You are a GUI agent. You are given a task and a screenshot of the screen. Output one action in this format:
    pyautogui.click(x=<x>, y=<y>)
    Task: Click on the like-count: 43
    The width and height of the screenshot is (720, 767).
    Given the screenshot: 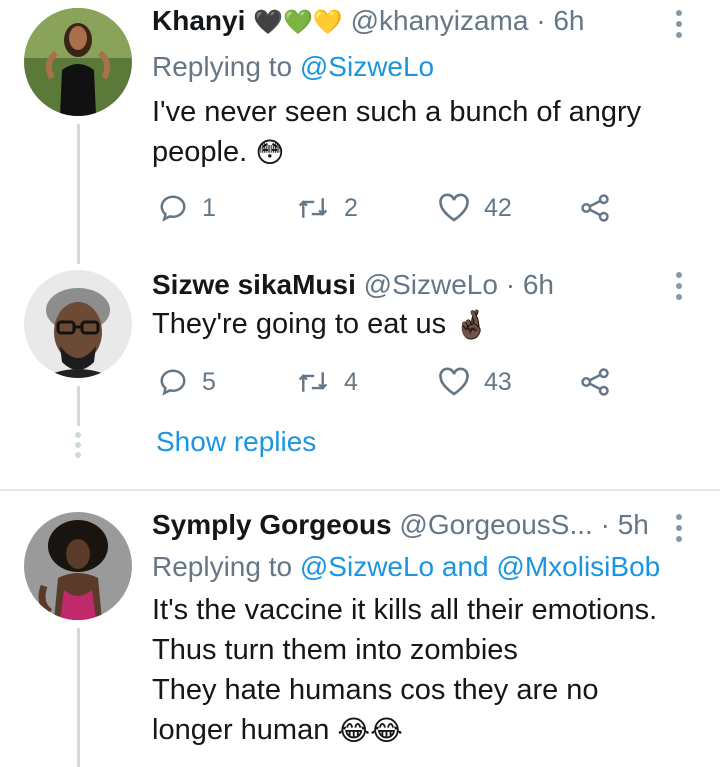 What is the action you would take?
    pyautogui.click(x=498, y=381)
    